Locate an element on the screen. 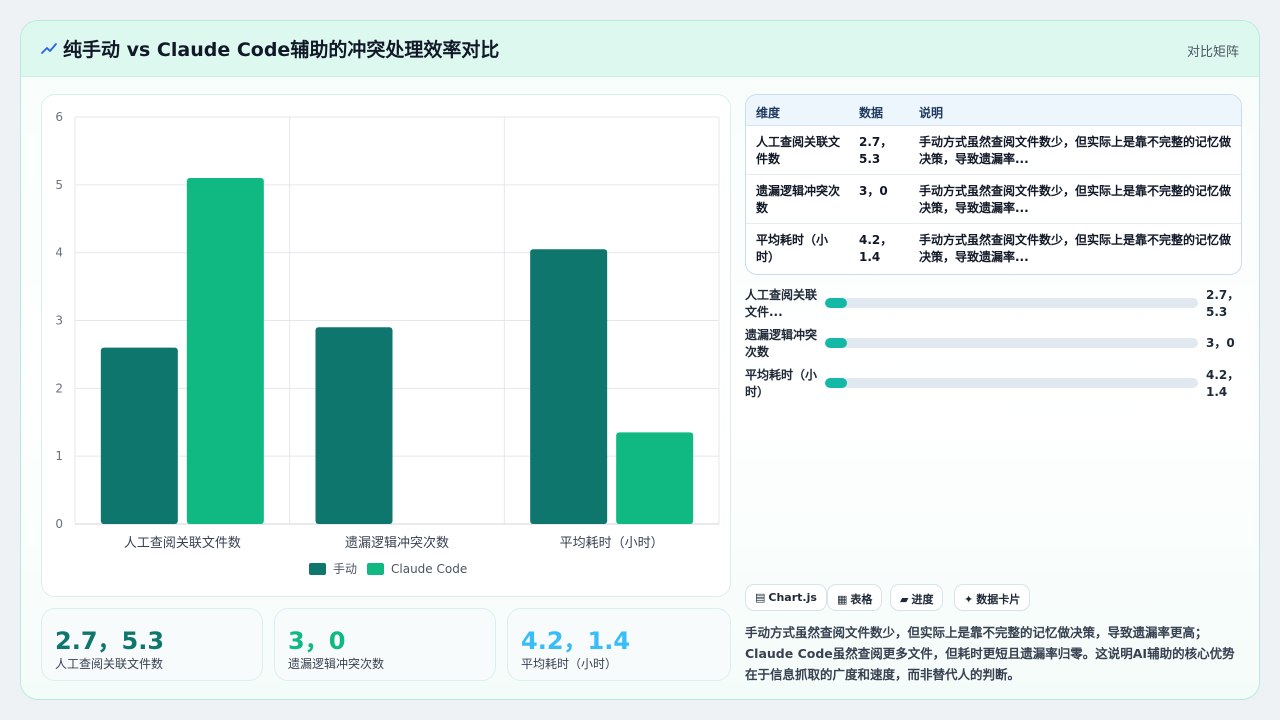 This screenshot has height=720, width=1280. kpi-card-time: 4.2，1.4 平均耗时（小时） is located at coordinates (619, 644).